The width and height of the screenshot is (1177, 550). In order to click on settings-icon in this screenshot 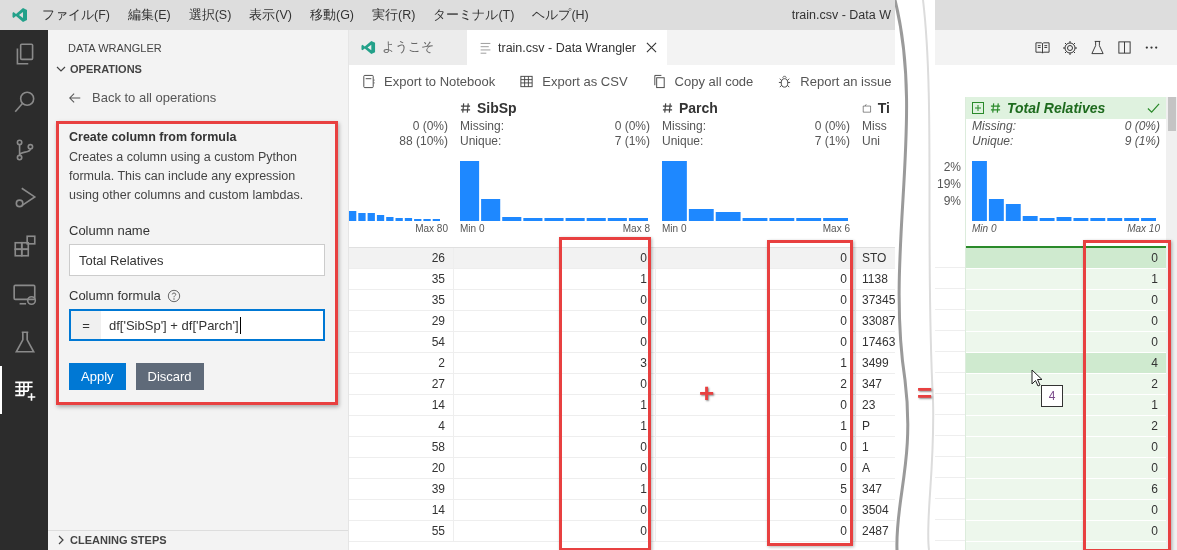, I will do `click(1070, 47)`.